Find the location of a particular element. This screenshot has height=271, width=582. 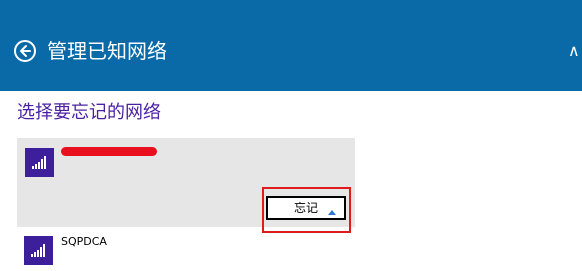

forget-button: 忘记 is located at coordinates (306, 208).